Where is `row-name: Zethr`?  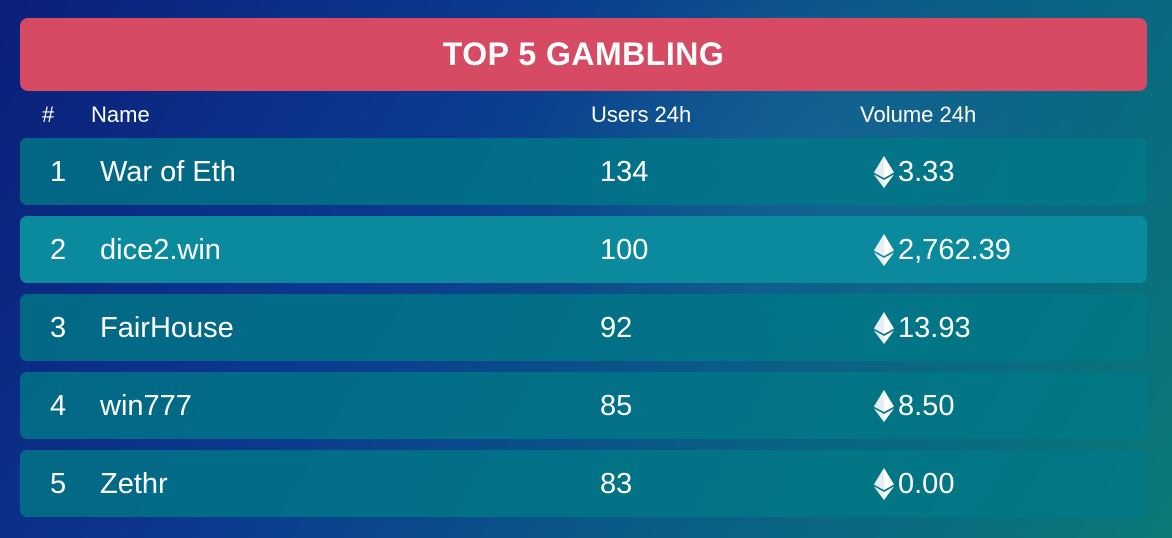
row-name: Zethr is located at coordinates (134, 484).